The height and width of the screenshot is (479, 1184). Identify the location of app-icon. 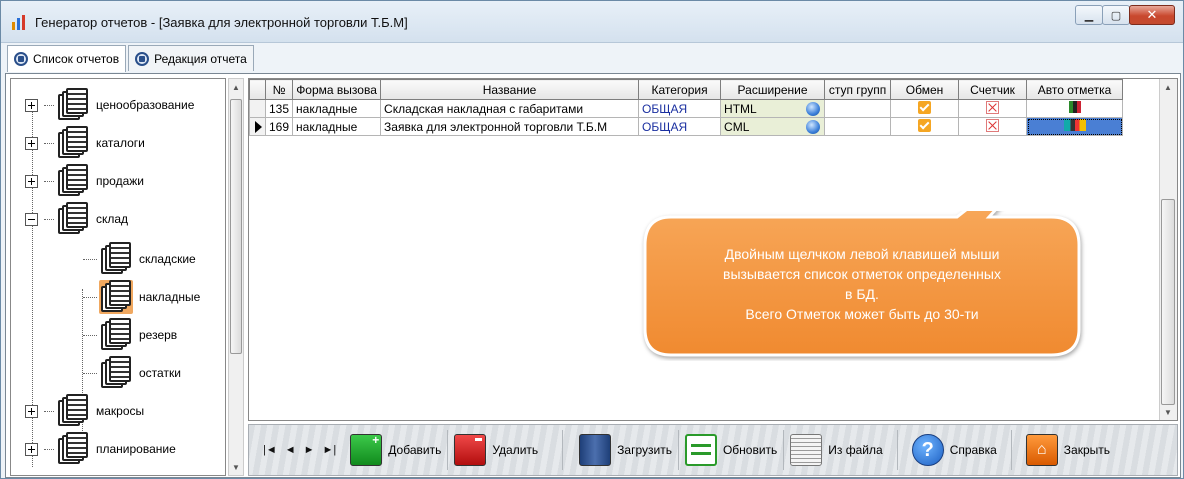
(18, 22).